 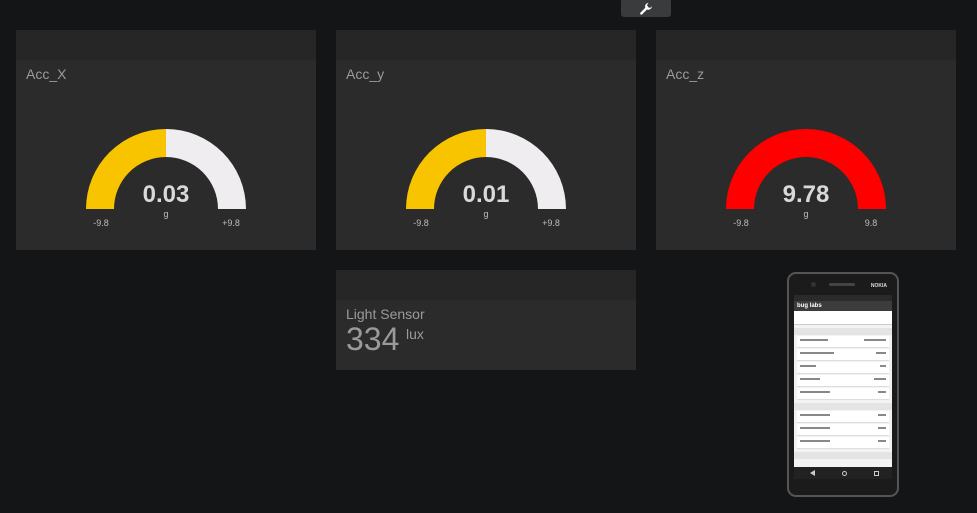 I want to click on gauge-value: 0.01, so click(x=486, y=194).